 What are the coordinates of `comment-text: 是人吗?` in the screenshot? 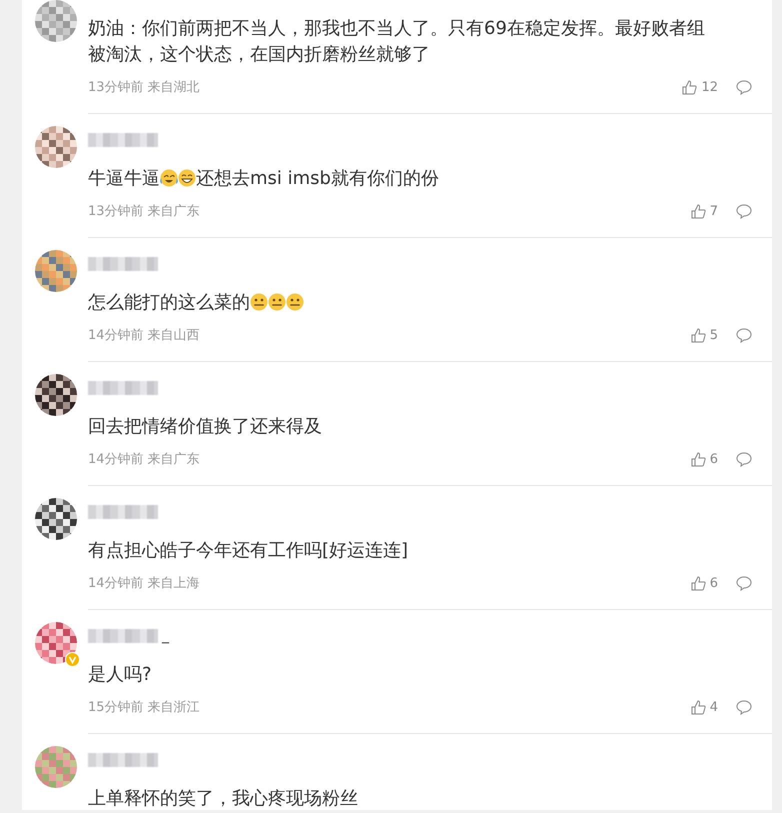 It's located at (120, 674).